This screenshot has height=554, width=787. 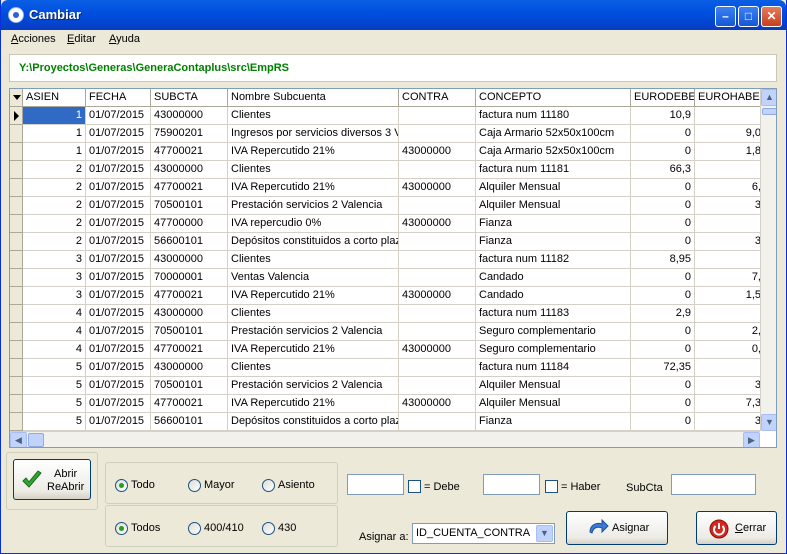 I want to click on debe-checkbox, so click(x=414, y=486).